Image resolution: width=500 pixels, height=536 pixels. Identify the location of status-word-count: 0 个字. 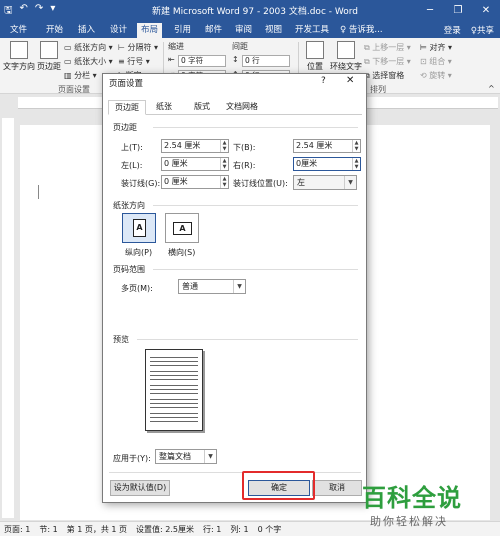
(270, 529).